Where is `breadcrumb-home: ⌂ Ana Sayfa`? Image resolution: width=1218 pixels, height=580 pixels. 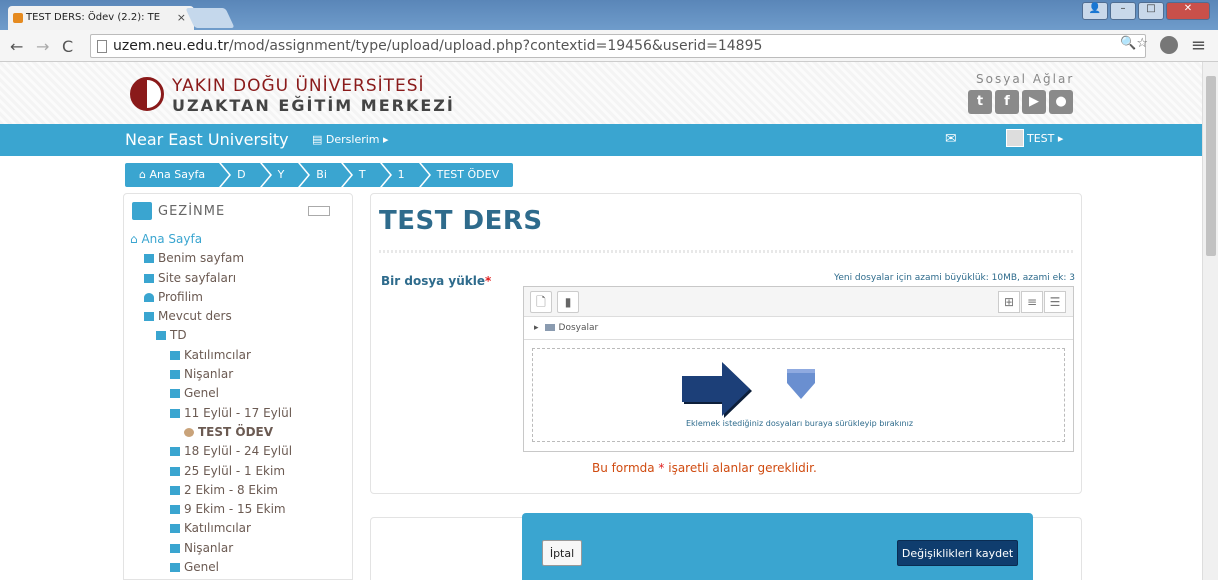
breadcrumb-home: ⌂ Ana Sayfa is located at coordinates (178, 175).